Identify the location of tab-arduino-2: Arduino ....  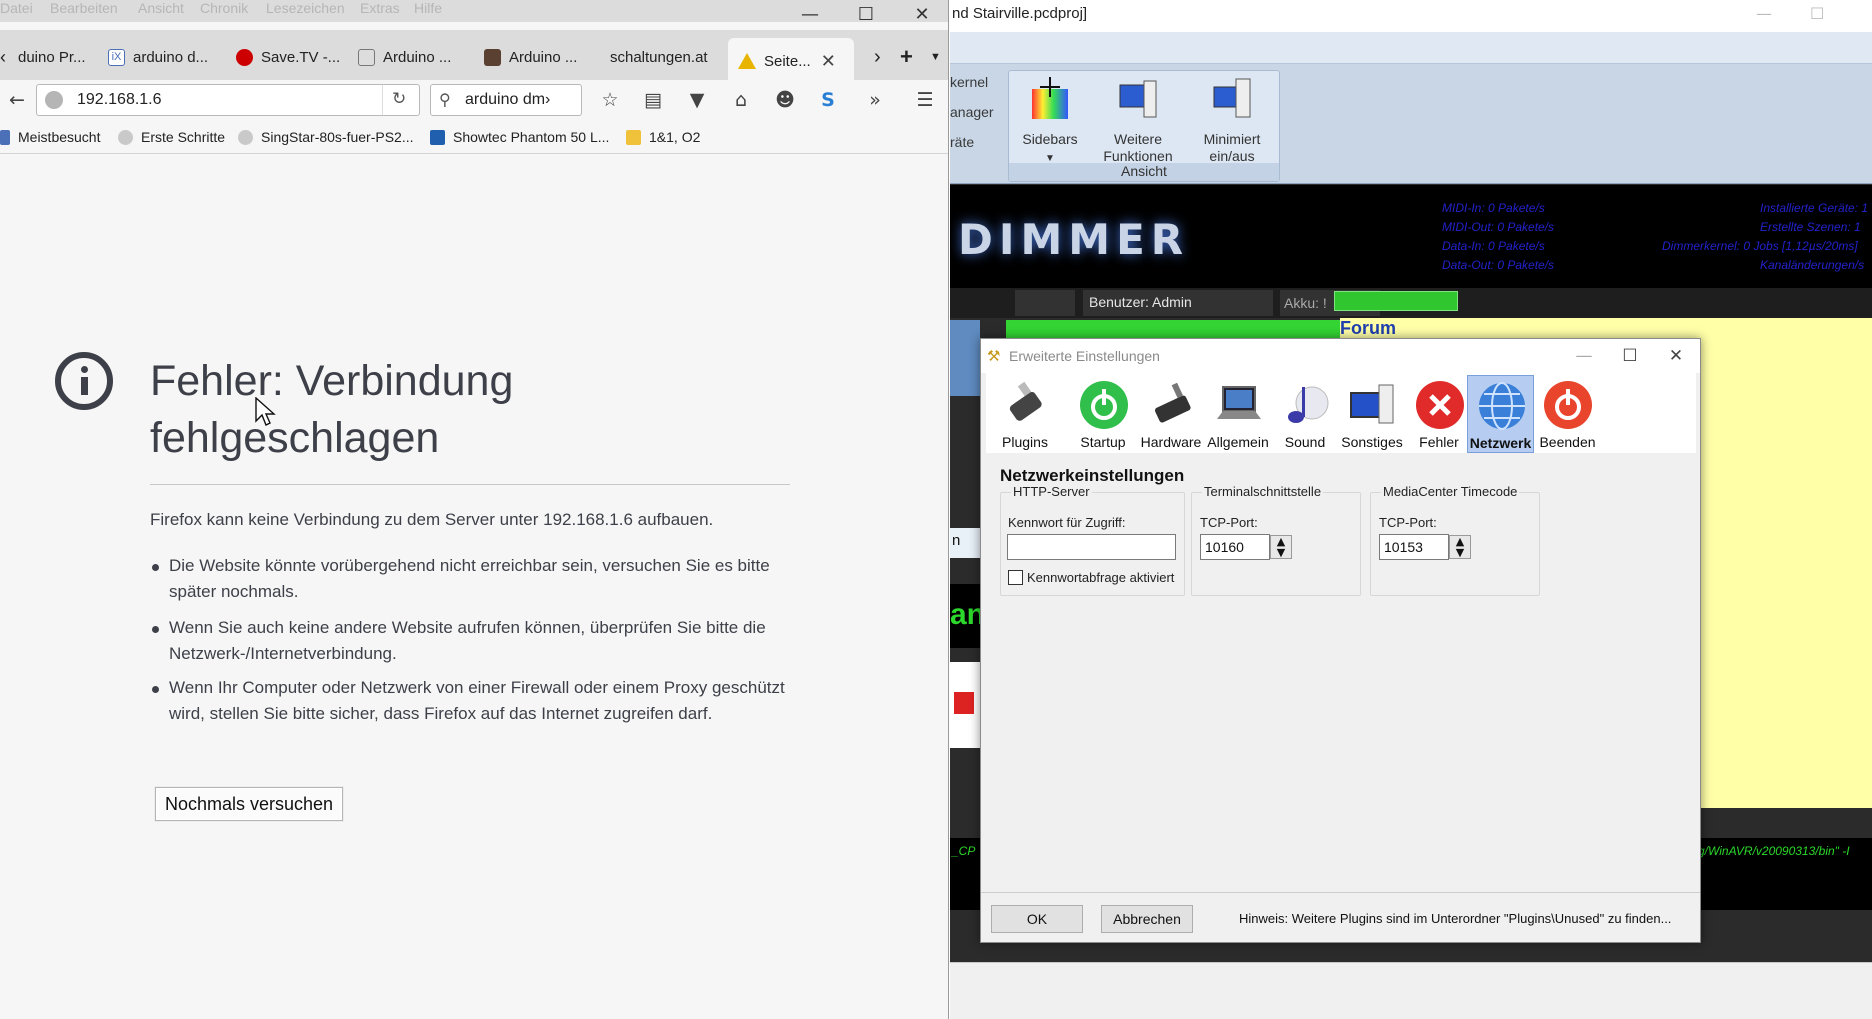
(536, 57).